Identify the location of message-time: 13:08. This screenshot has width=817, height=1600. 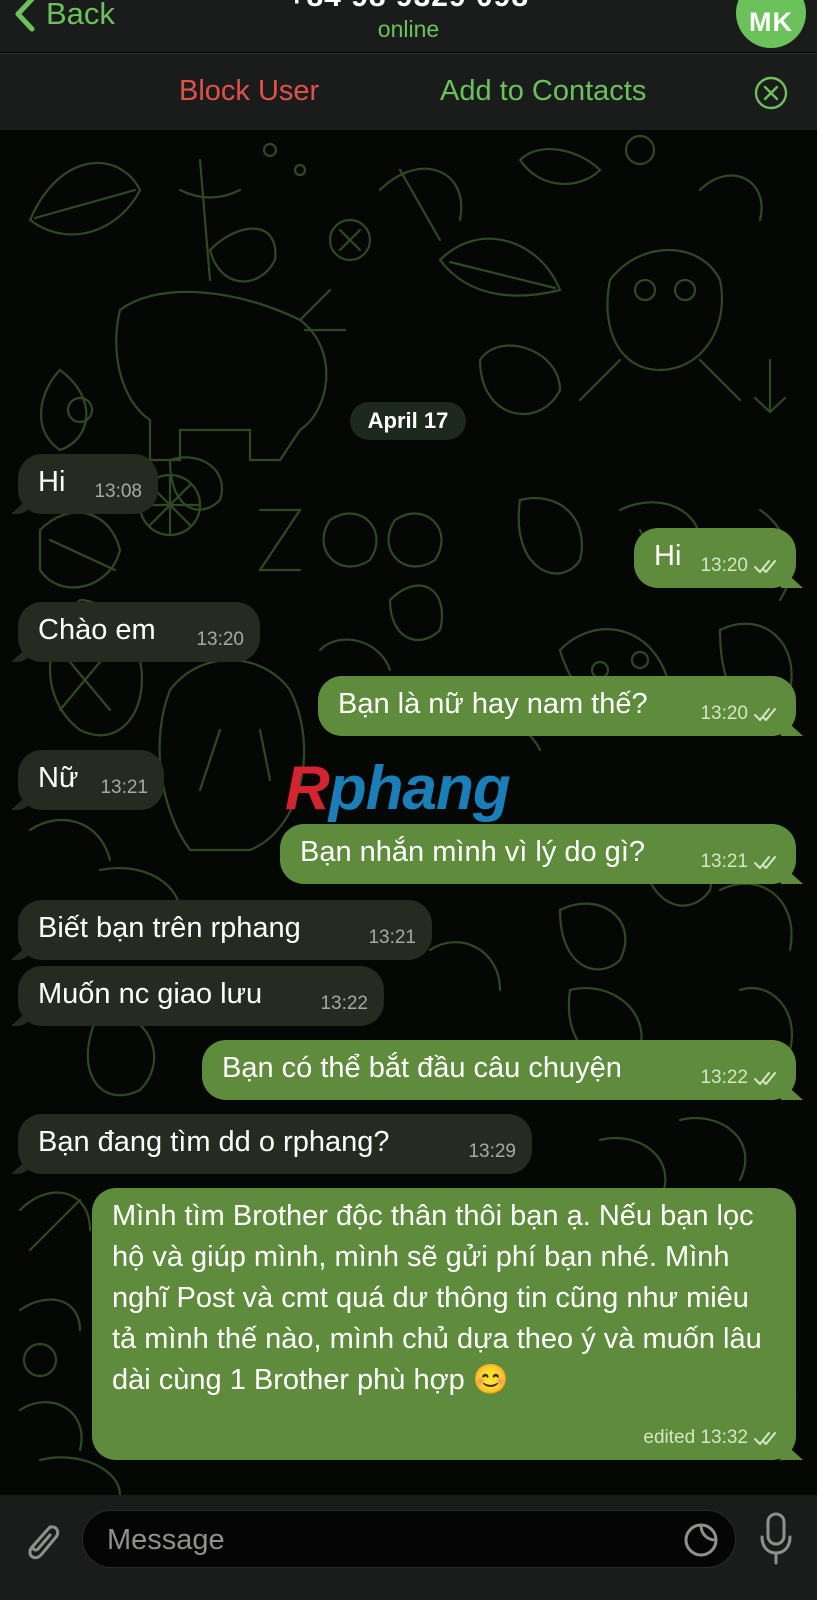
(118, 492).